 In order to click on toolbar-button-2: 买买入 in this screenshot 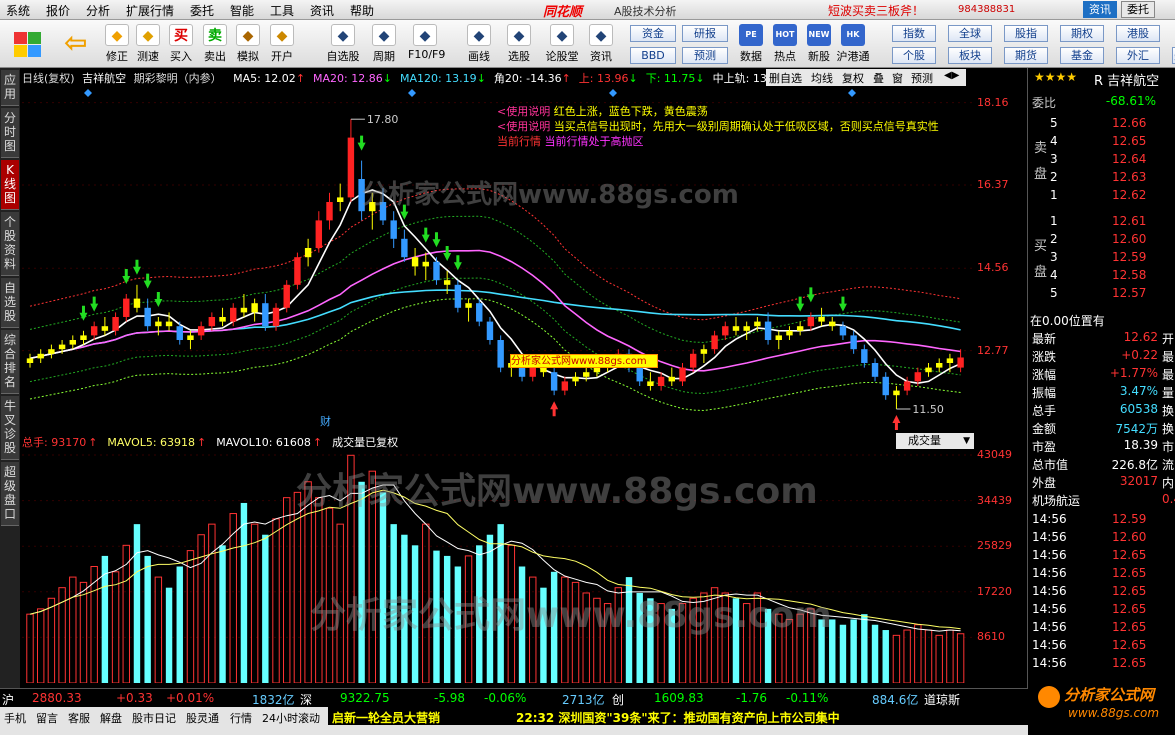, I will do `click(181, 44)`.